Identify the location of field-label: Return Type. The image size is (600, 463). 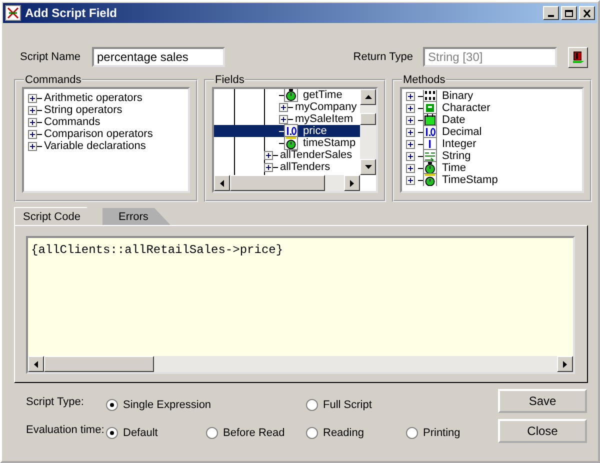
(383, 57).